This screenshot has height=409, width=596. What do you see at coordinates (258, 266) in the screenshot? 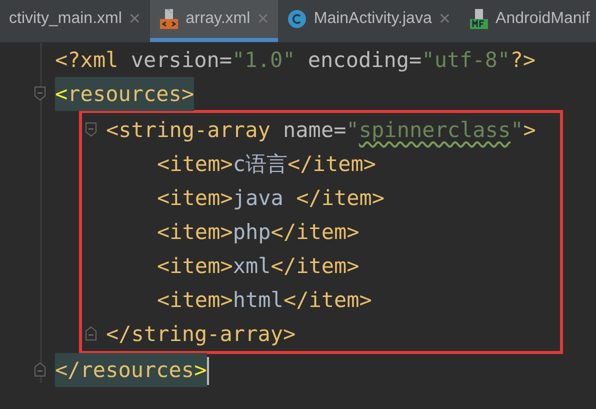
I see `code-line: <item>xml</item>` at bounding box center [258, 266].